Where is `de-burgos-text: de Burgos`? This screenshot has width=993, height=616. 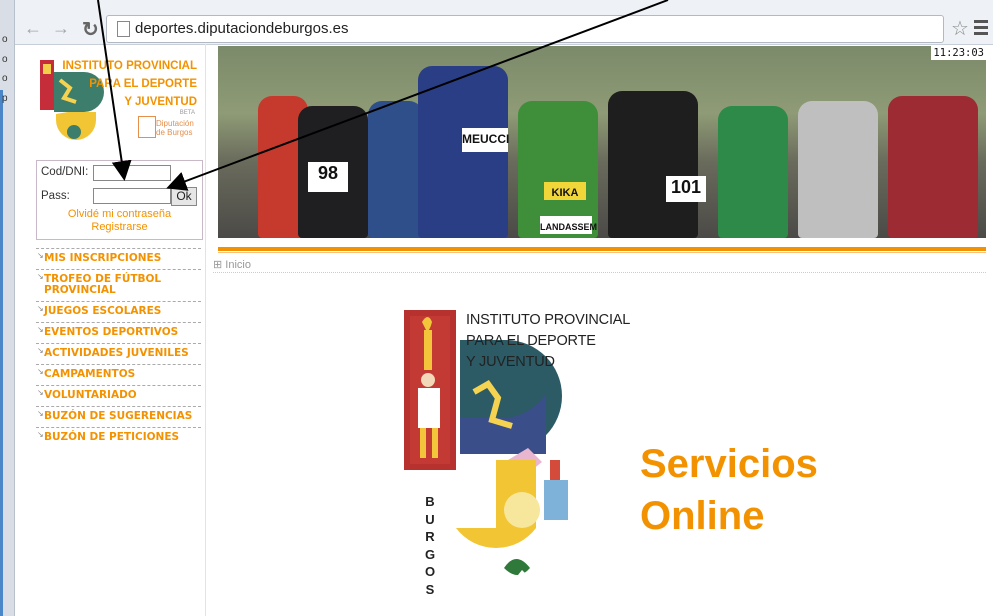
de-burgos-text: de Burgos is located at coordinates (174, 132).